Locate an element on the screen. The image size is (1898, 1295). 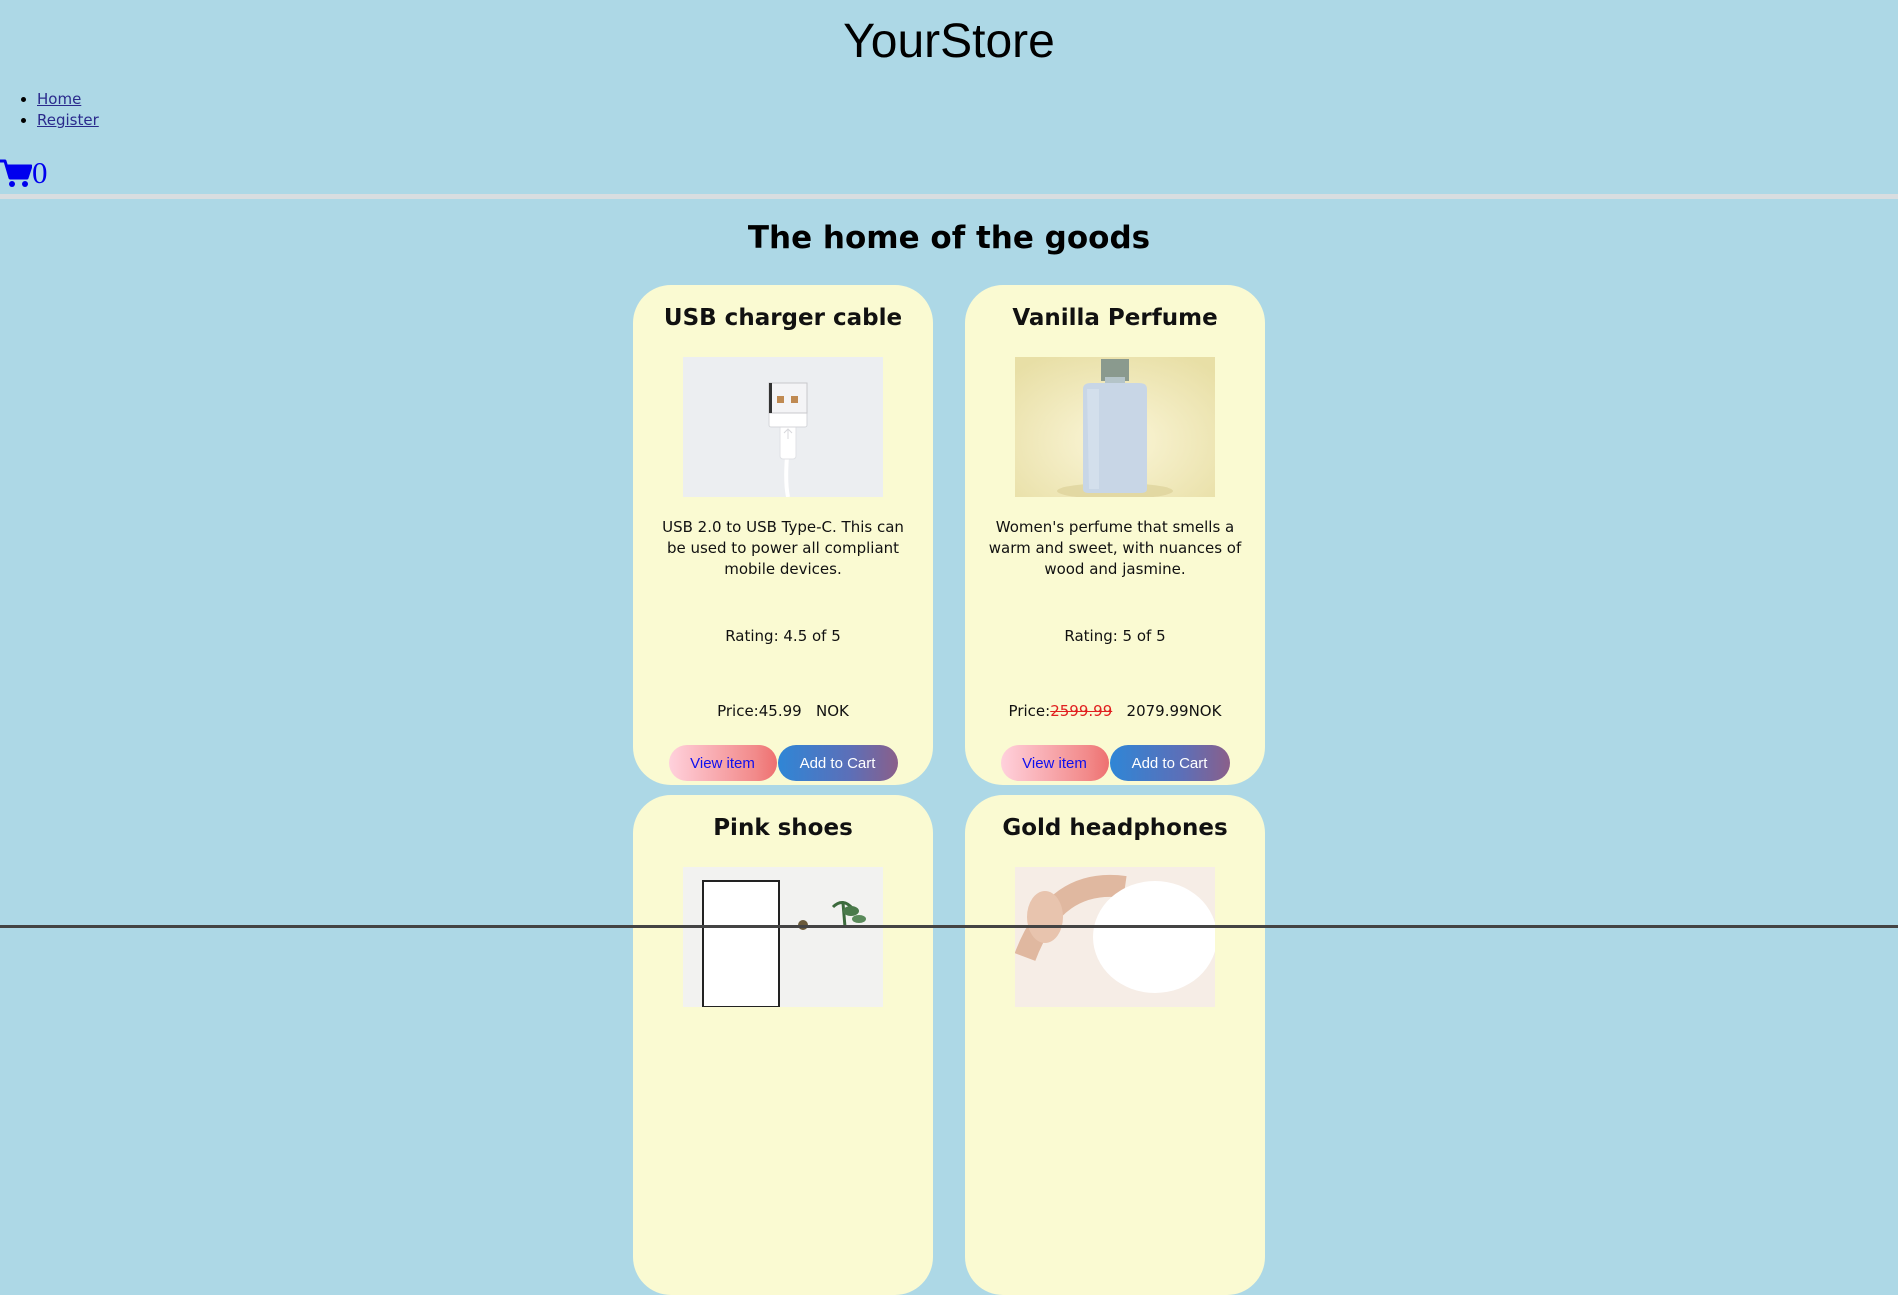
cart-icon is located at coordinates (16, 173).